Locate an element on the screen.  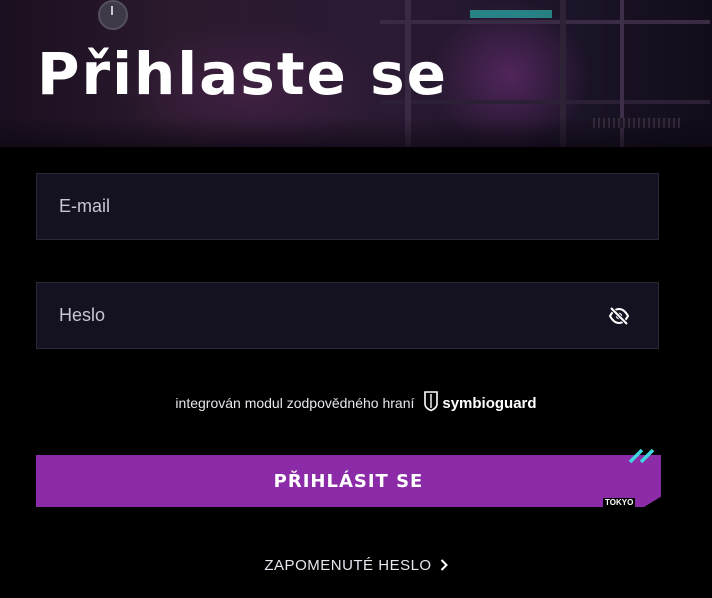
symbioguard-logo: symbioguard is located at coordinates (480, 403).